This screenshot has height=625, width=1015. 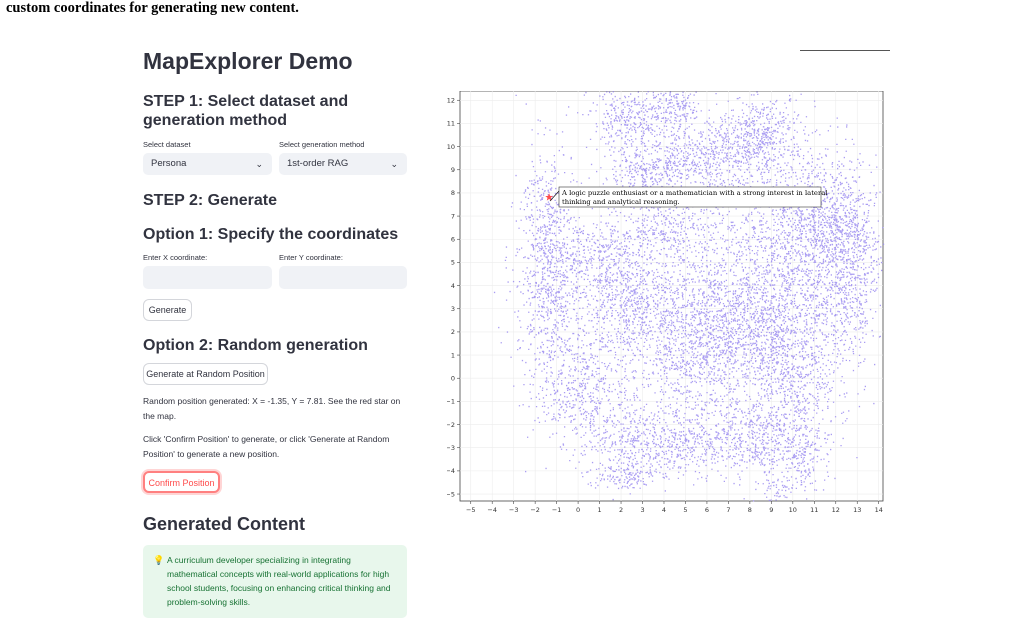 I want to click on annotation-line2: thinking and analytical reasoning., so click(x=621, y=202).